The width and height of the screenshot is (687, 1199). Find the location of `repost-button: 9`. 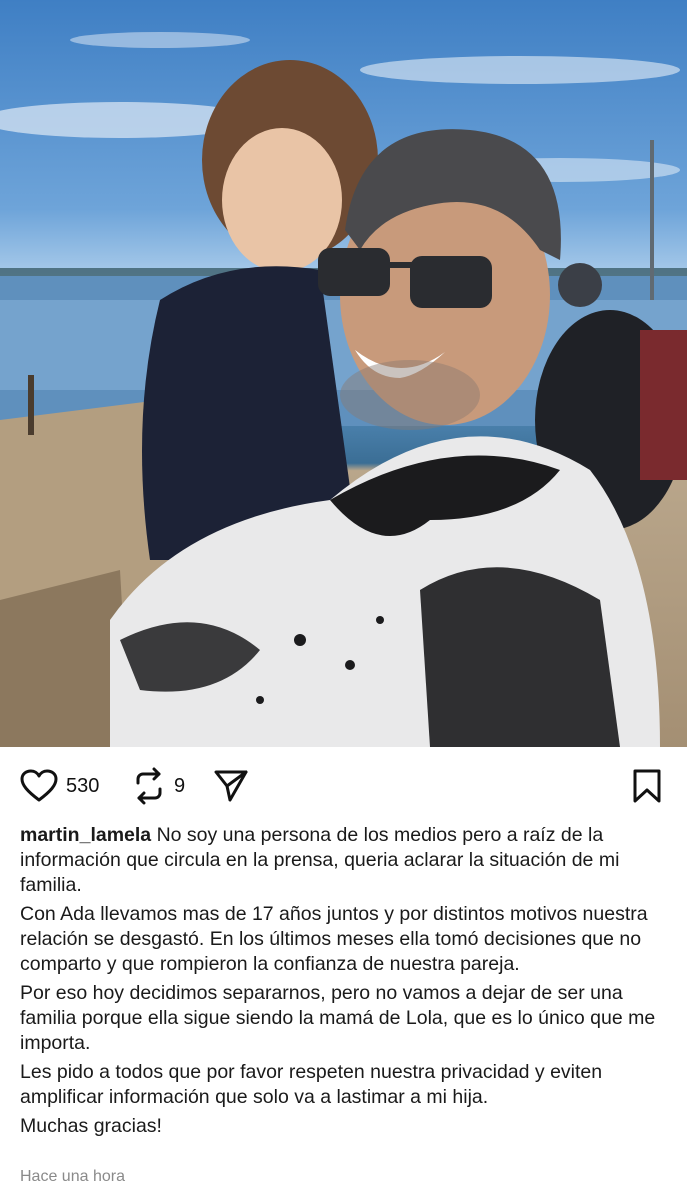

repost-button: 9 is located at coordinates (158, 786).